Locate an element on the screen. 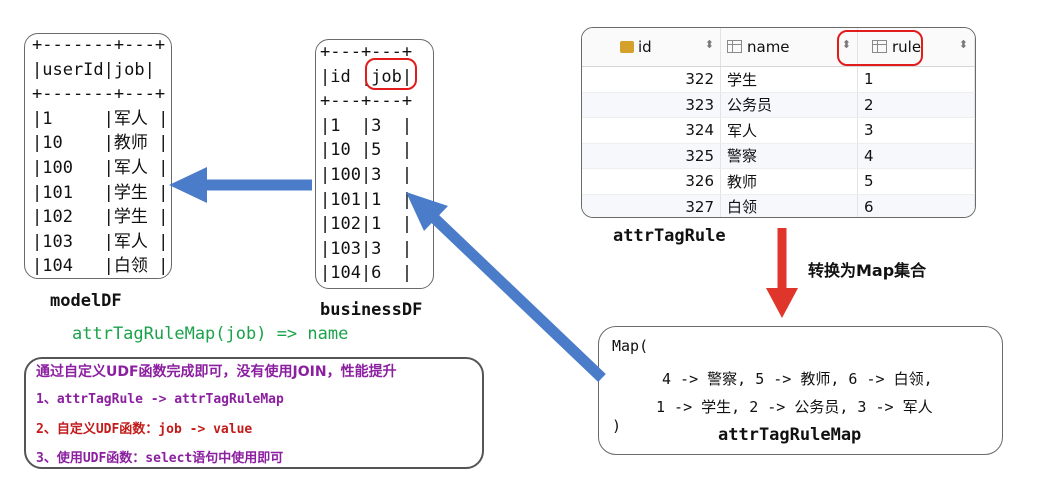 Image resolution: width=1051 pixels, height=498 pixels. cell-name: 学生 is located at coordinates (789, 79).